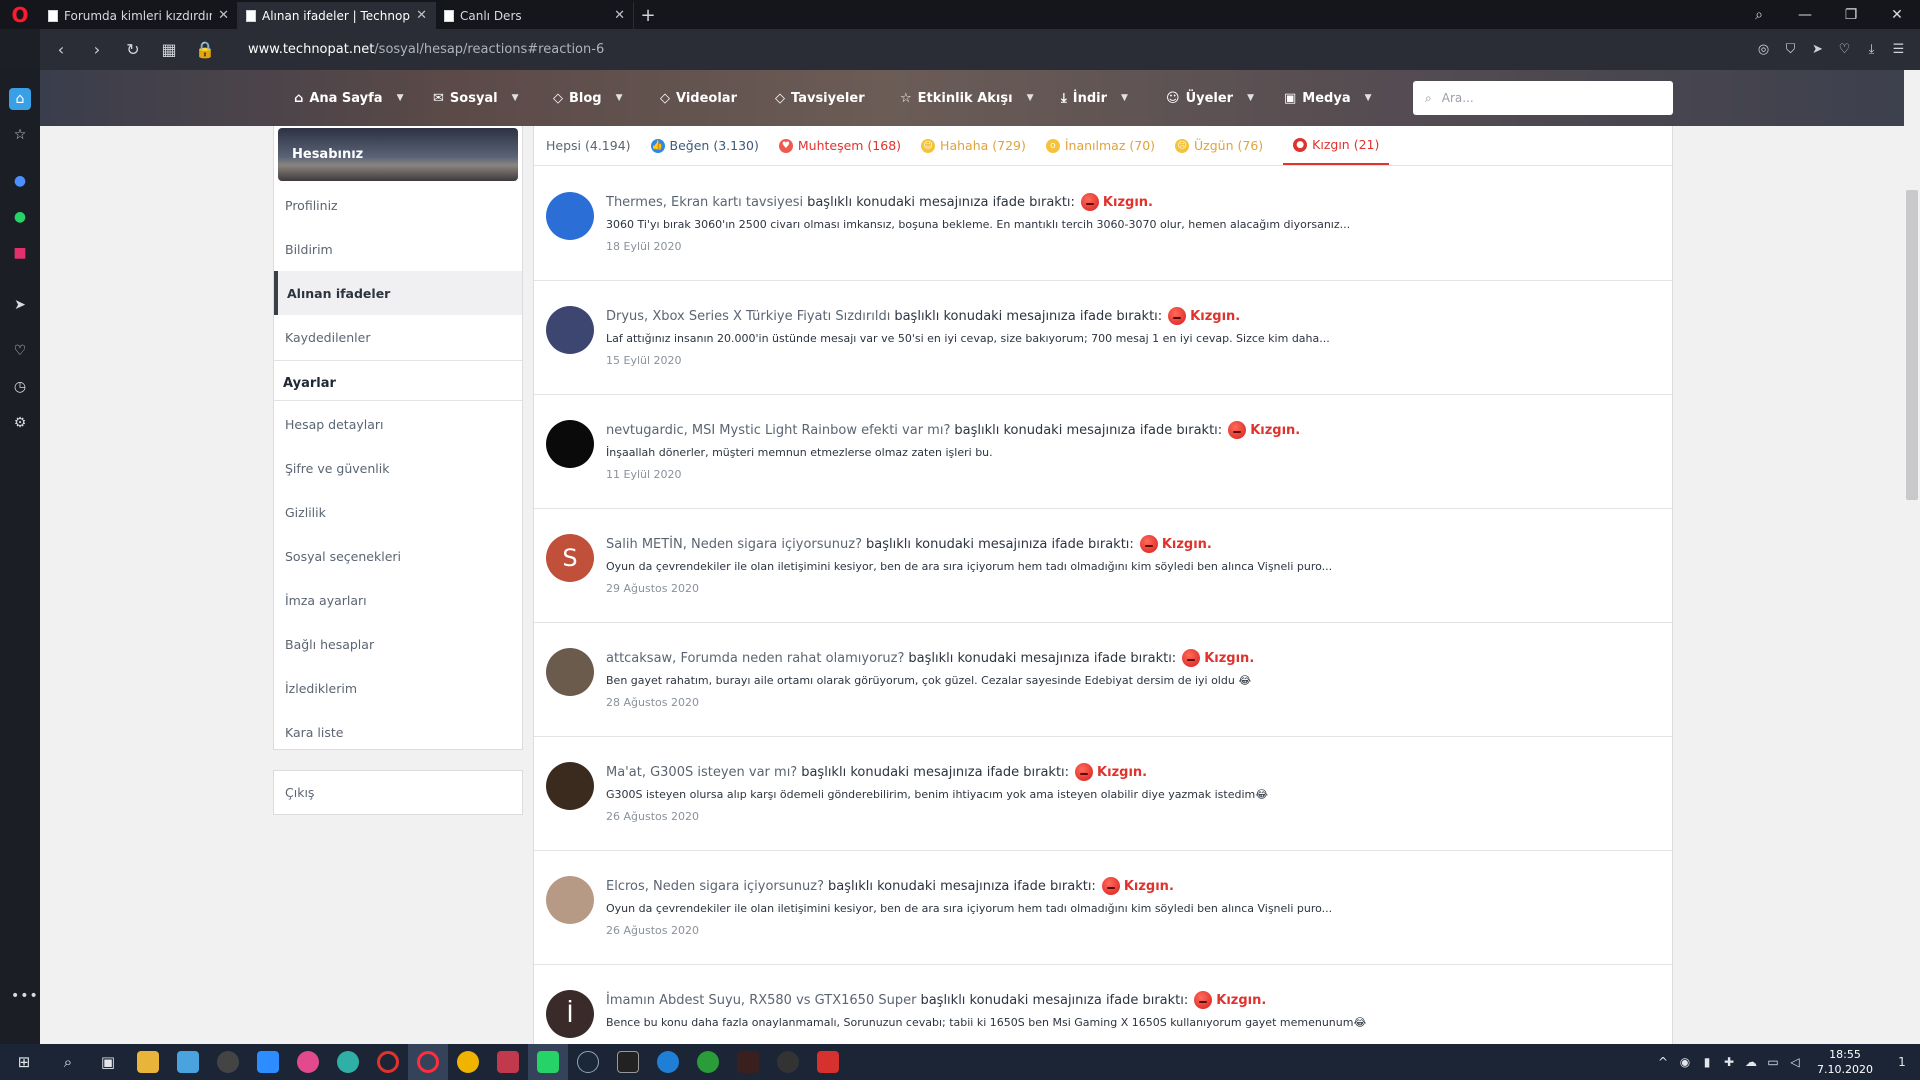 This screenshot has width=1920, height=1080. What do you see at coordinates (1707, 1062) in the screenshot?
I see `microphone-icon: ▮` at bounding box center [1707, 1062].